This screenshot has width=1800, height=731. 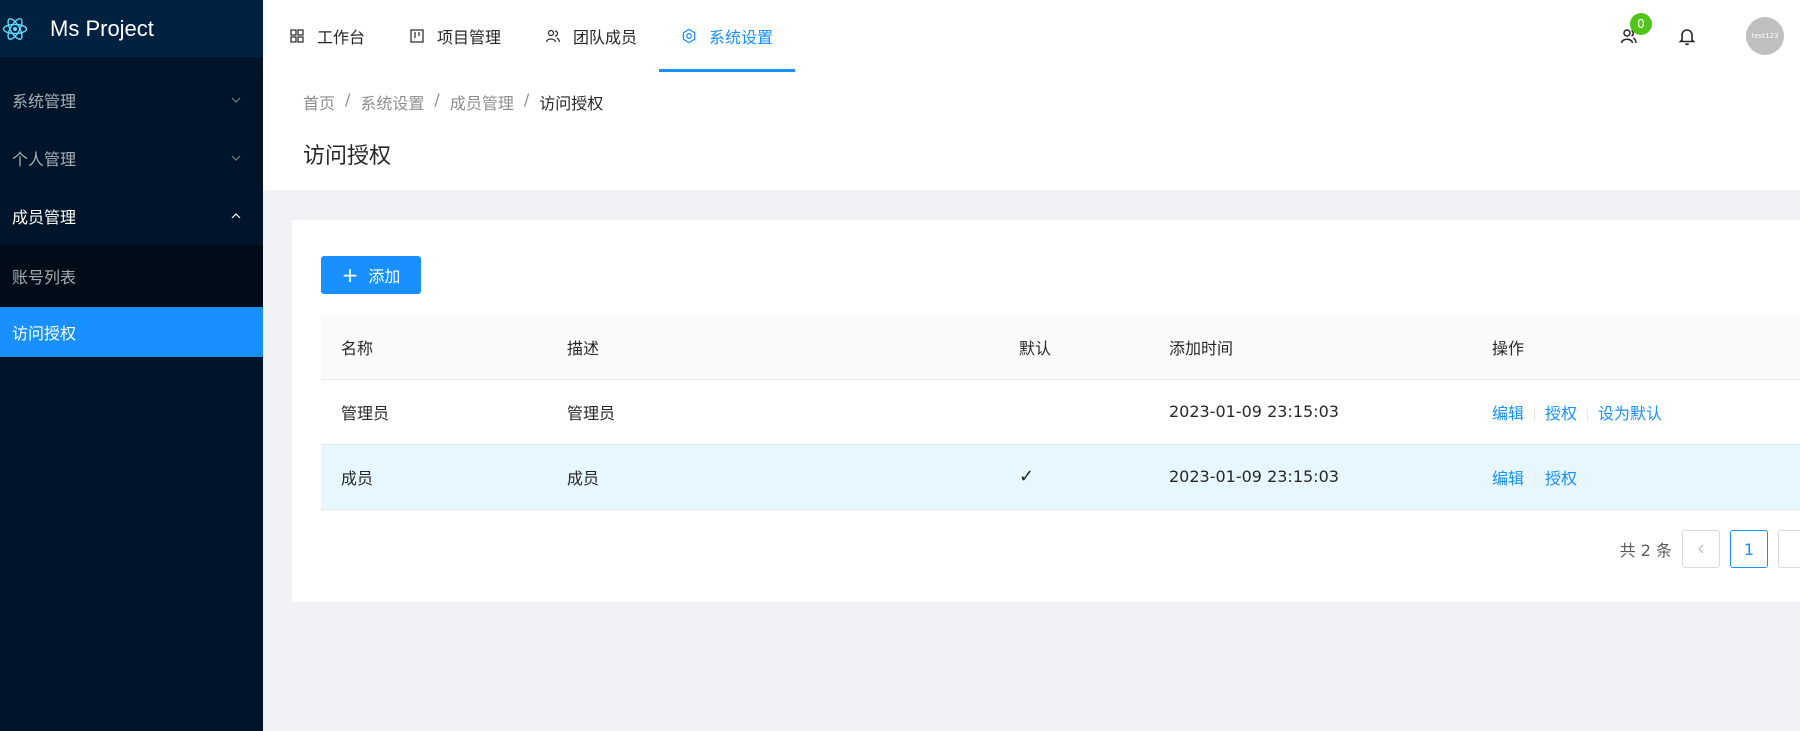 What do you see at coordinates (1074, 477) in the screenshot?
I see `cell-default: ✓` at bounding box center [1074, 477].